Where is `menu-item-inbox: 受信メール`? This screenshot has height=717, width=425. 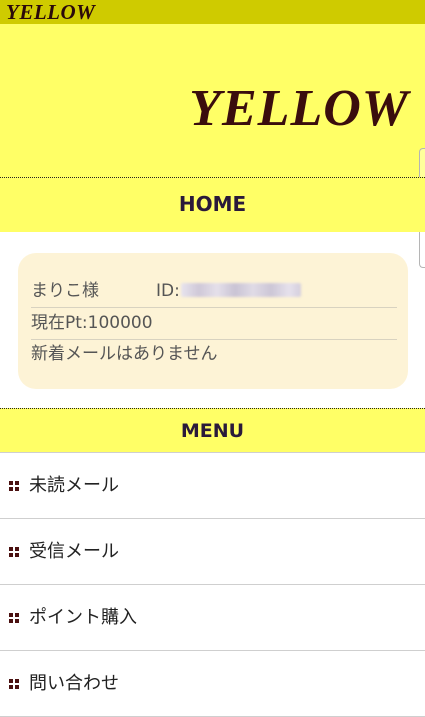 menu-item-inbox: 受信メール is located at coordinates (212, 552).